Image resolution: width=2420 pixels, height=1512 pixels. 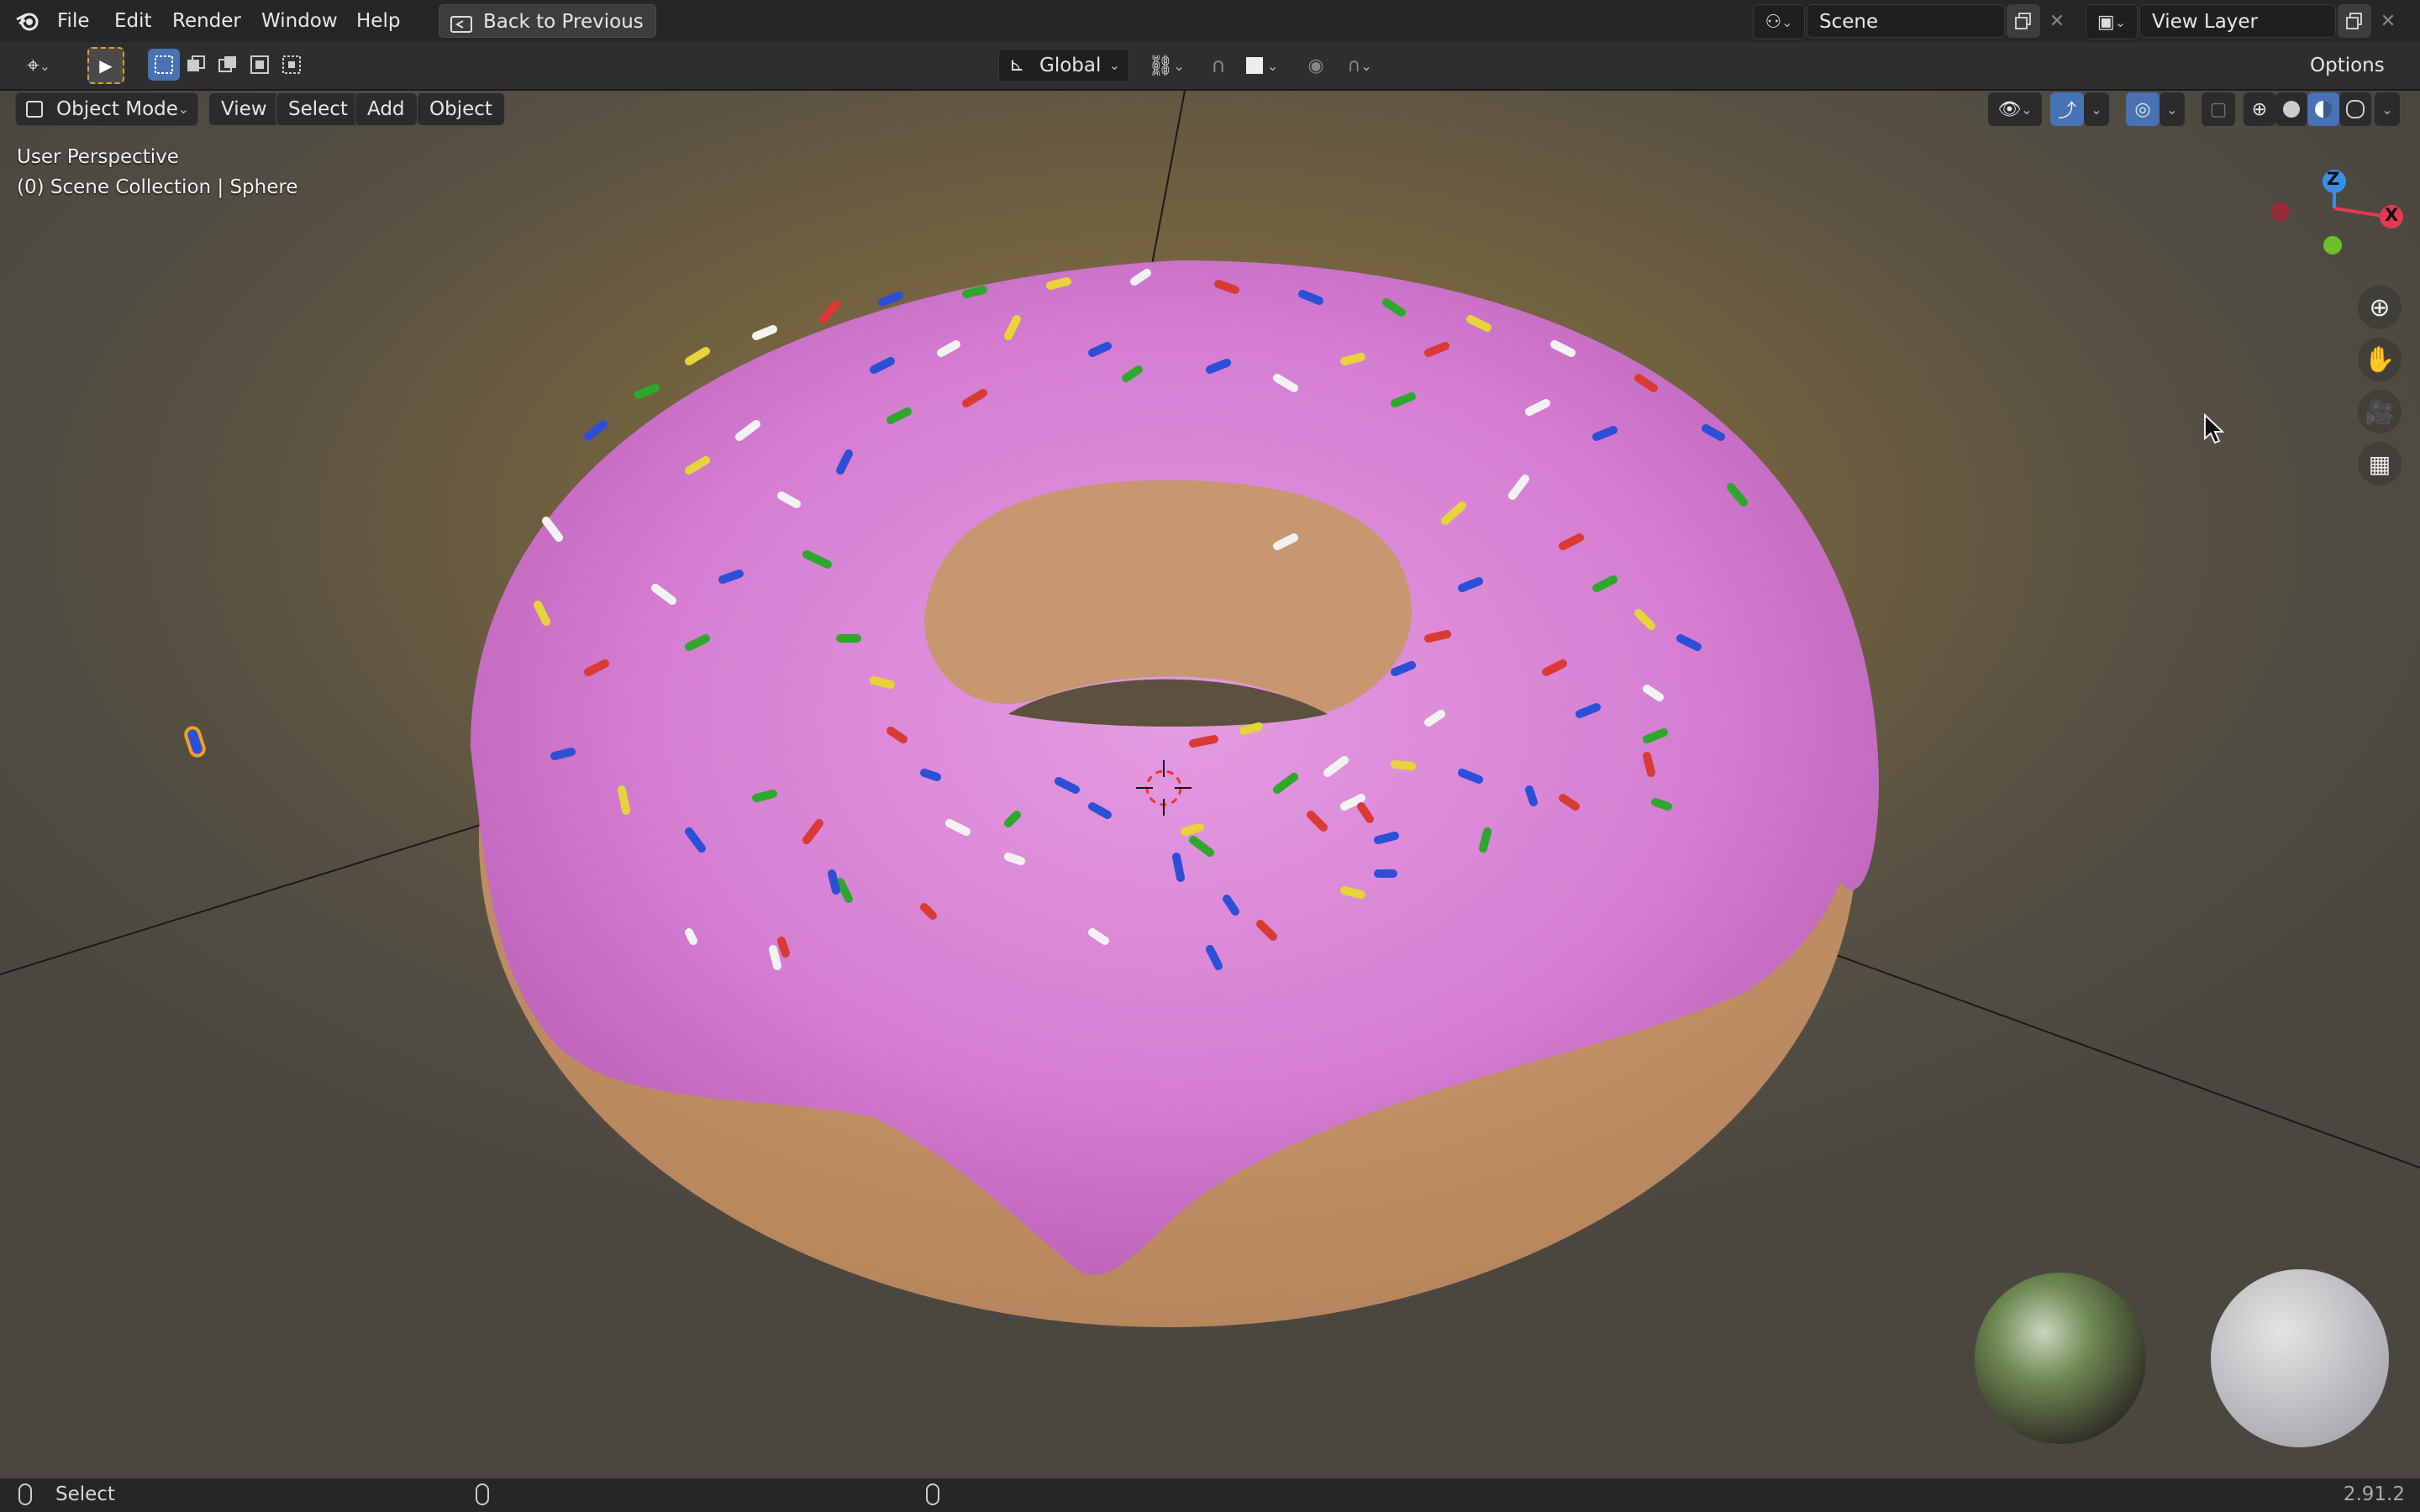 What do you see at coordinates (1254, 65) in the screenshot?
I see `snap-increment-icon` at bounding box center [1254, 65].